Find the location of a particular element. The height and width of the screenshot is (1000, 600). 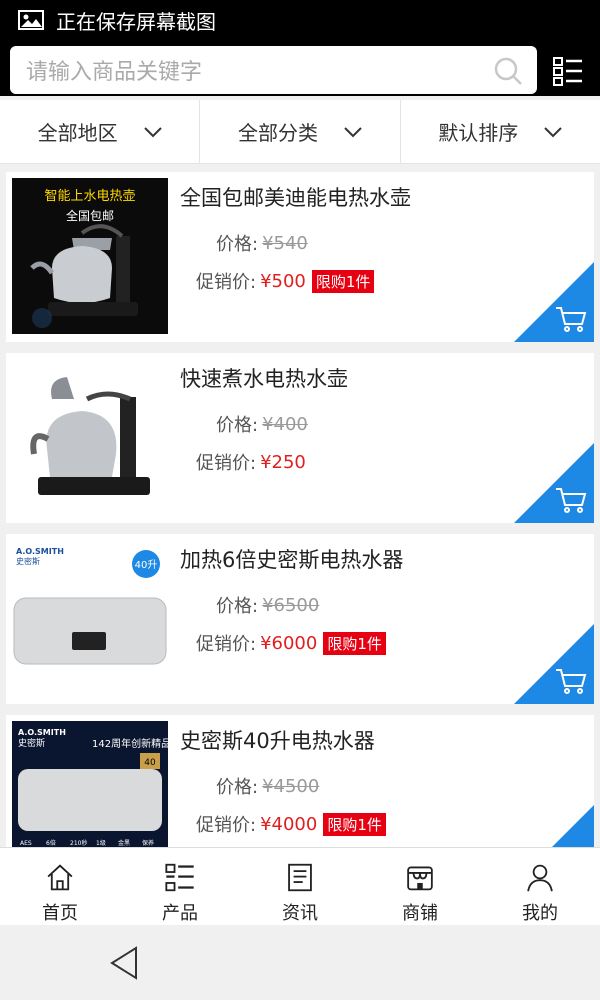

original-price: ¥400 is located at coordinates (285, 424).